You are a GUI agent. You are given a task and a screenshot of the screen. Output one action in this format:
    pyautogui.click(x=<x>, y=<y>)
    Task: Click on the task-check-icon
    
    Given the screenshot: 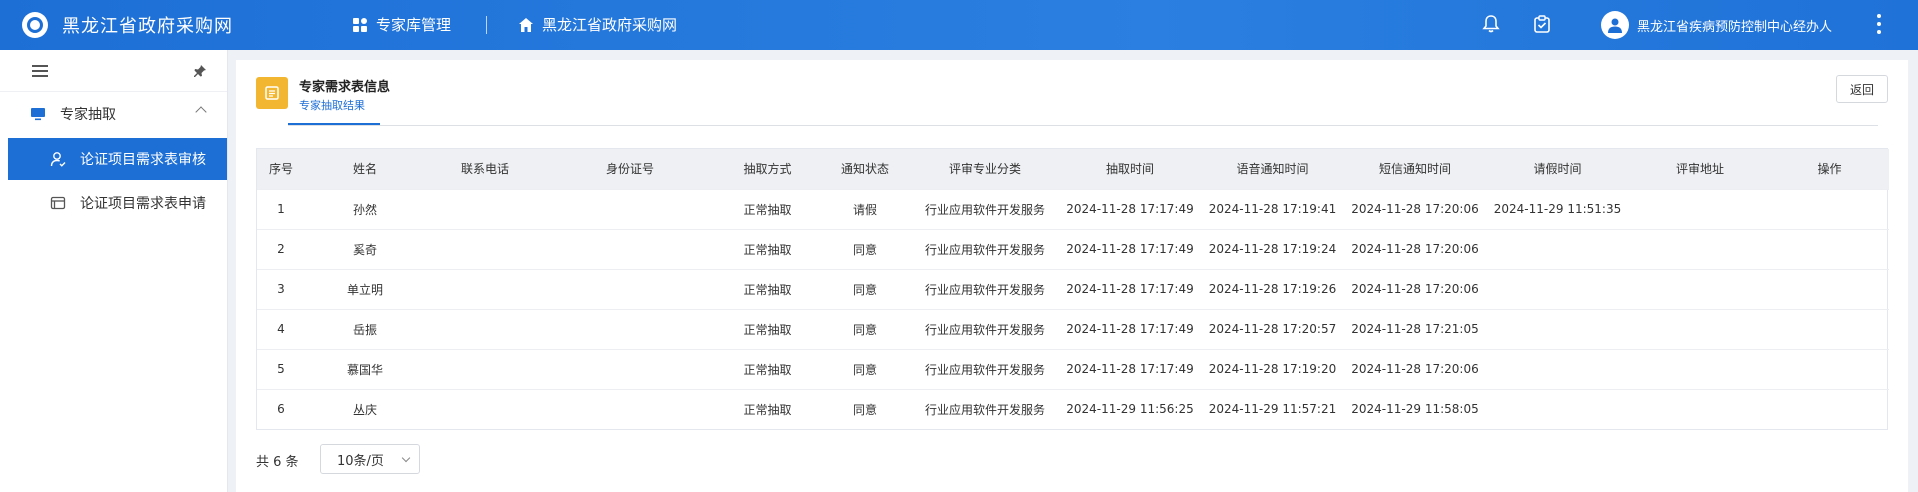 What is the action you would take?
    pyautogui.click(x=1542, y=24)
    